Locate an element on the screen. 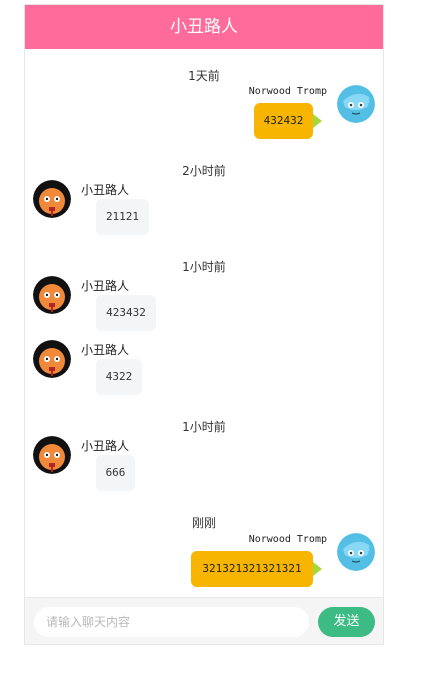 The width and height of the screenshot is (431, 673). message-bubble: 666 is located at coordinates (115, 473).